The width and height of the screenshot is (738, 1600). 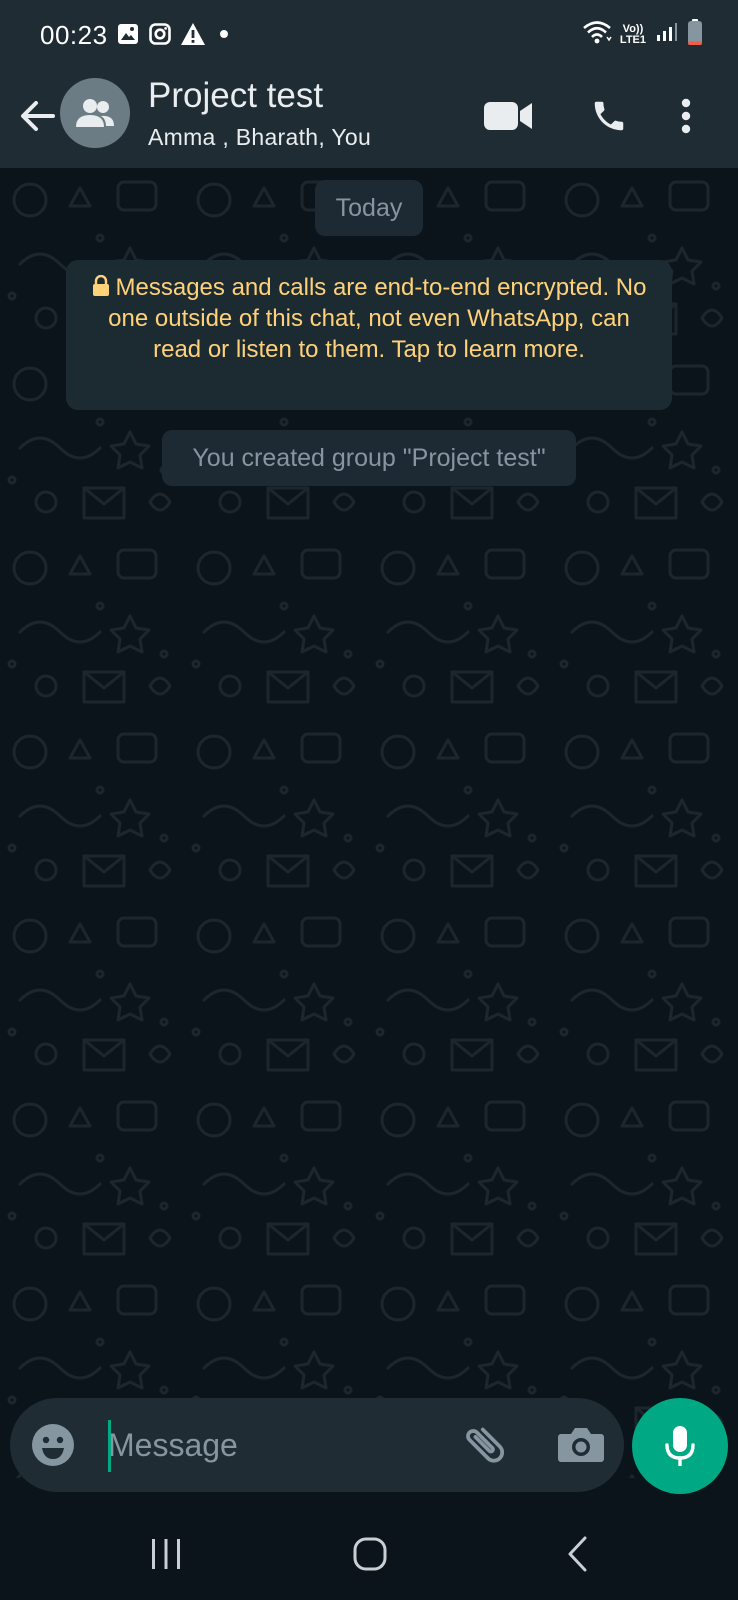 I want to click on wifi-icon, so click(x=597, y=34).